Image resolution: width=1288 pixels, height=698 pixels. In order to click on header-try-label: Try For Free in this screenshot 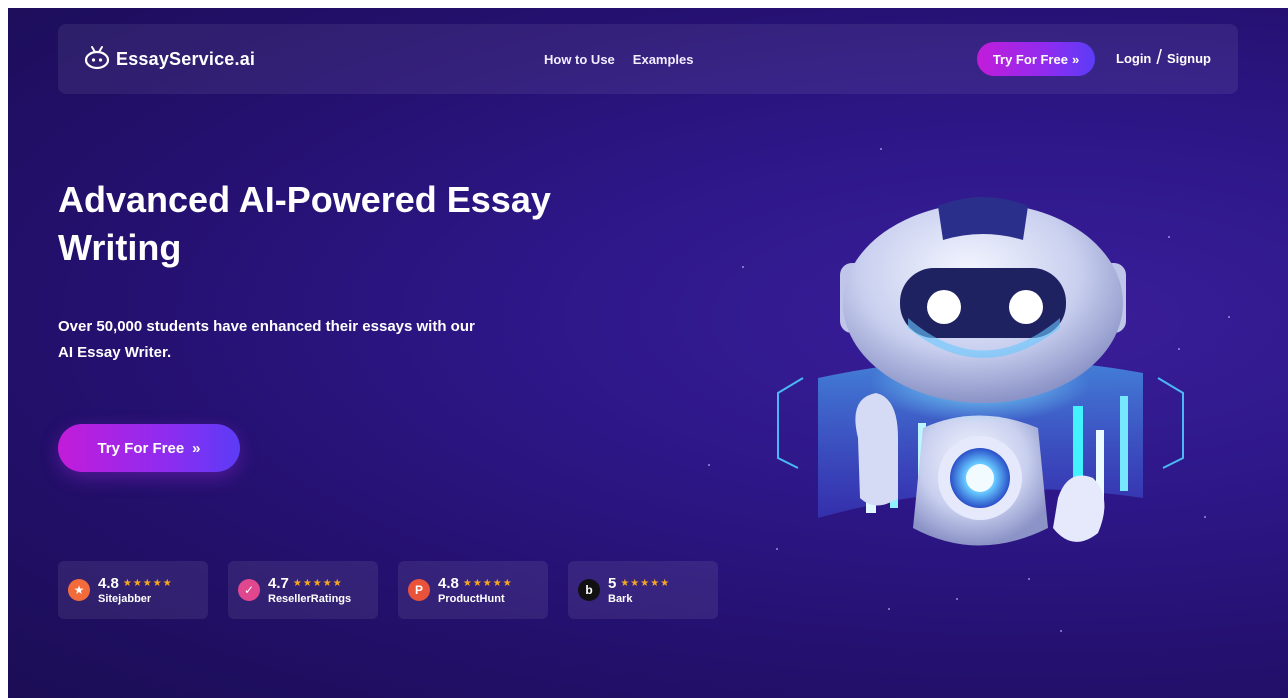, I will do `click(1030, 59)`.